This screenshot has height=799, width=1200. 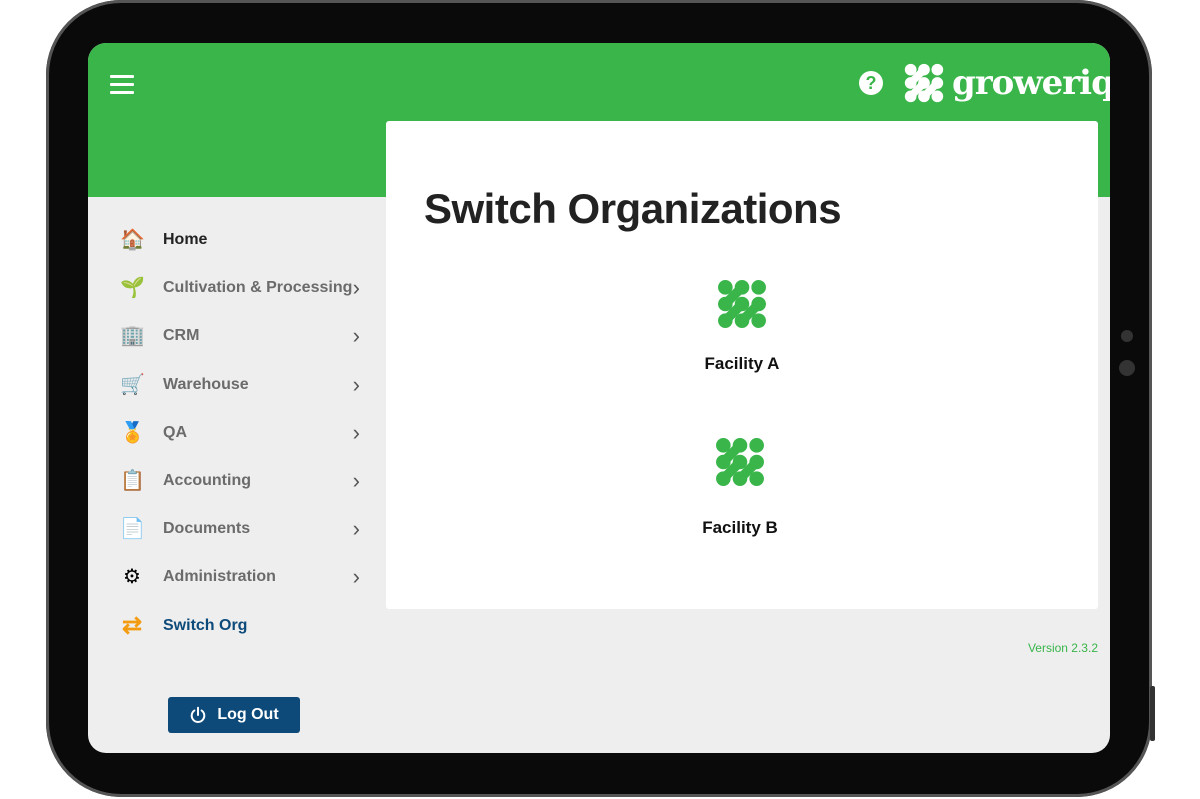 I want to click on power-icon, so click(x=198, y=714).